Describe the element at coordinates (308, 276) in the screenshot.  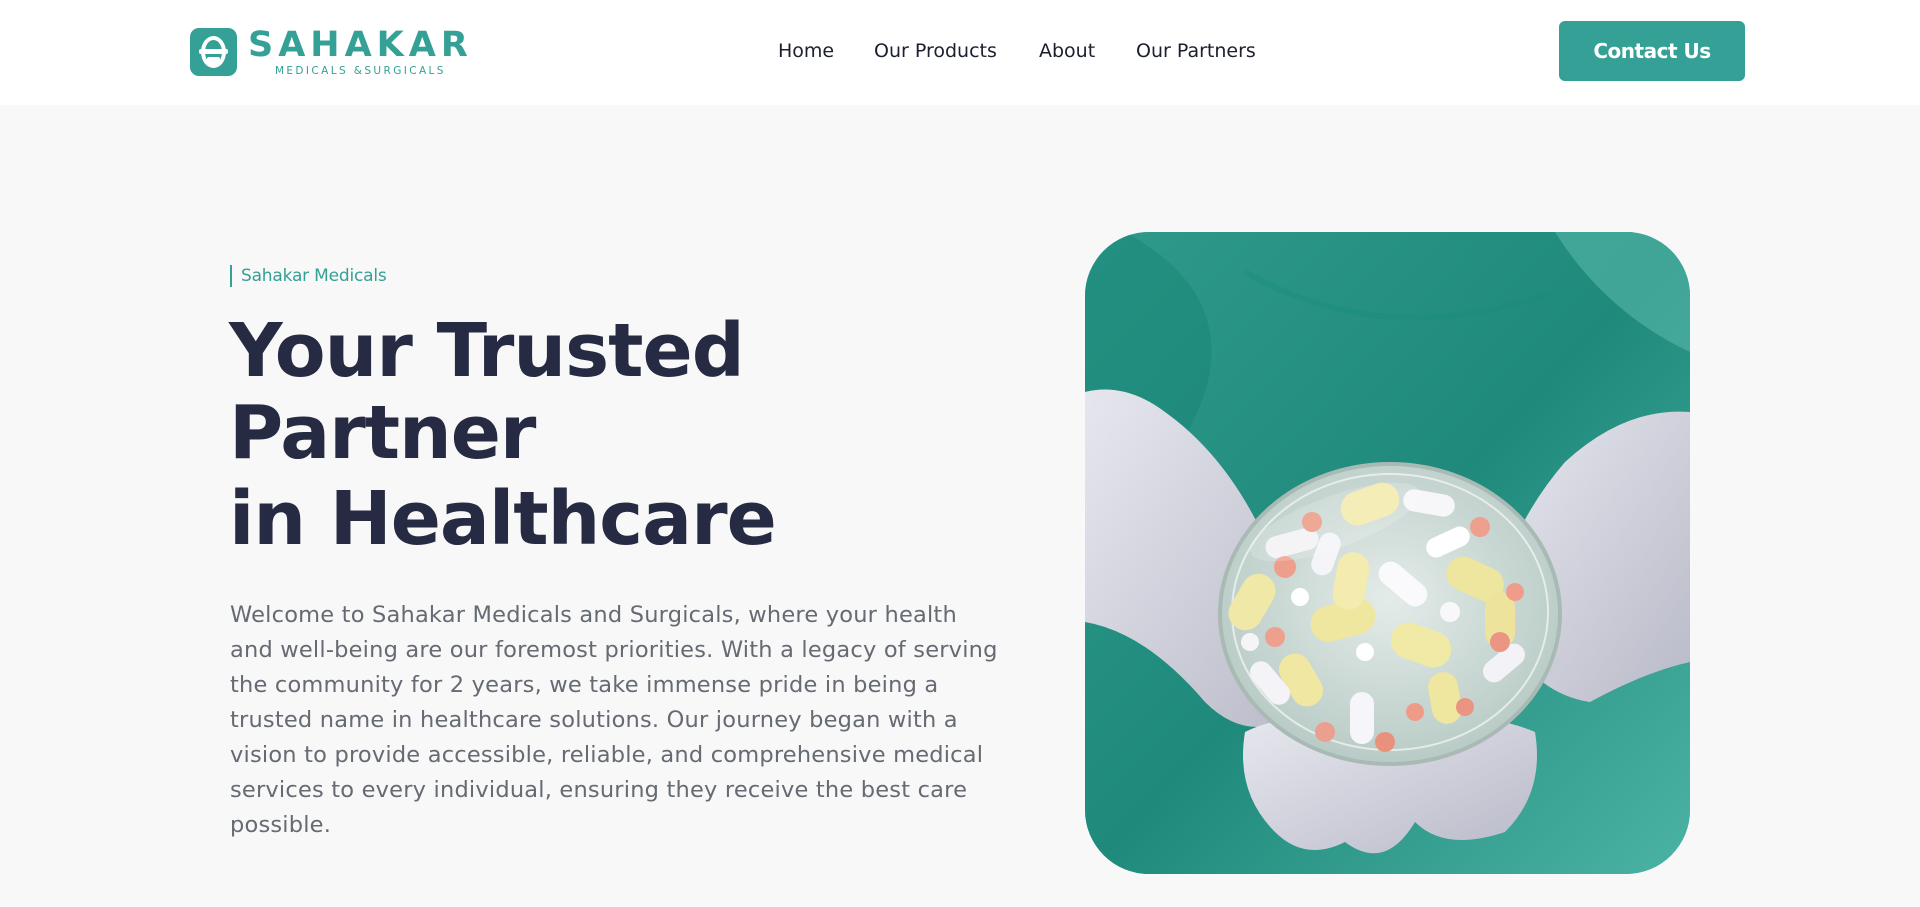
I see `hero-eyebrow: Sahakar Medicals` at that location.